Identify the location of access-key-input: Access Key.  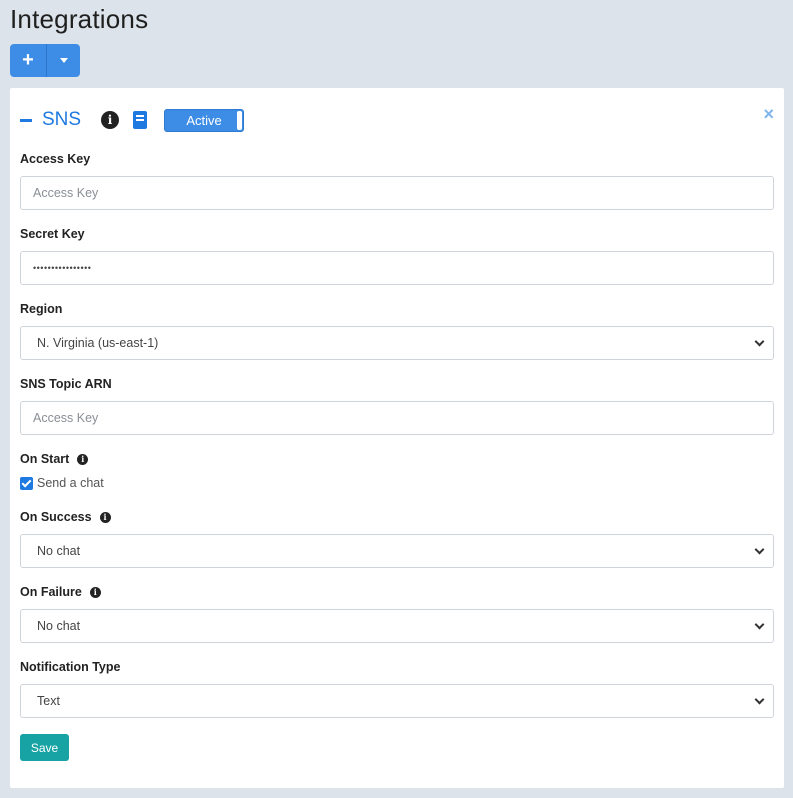
(397, 193).